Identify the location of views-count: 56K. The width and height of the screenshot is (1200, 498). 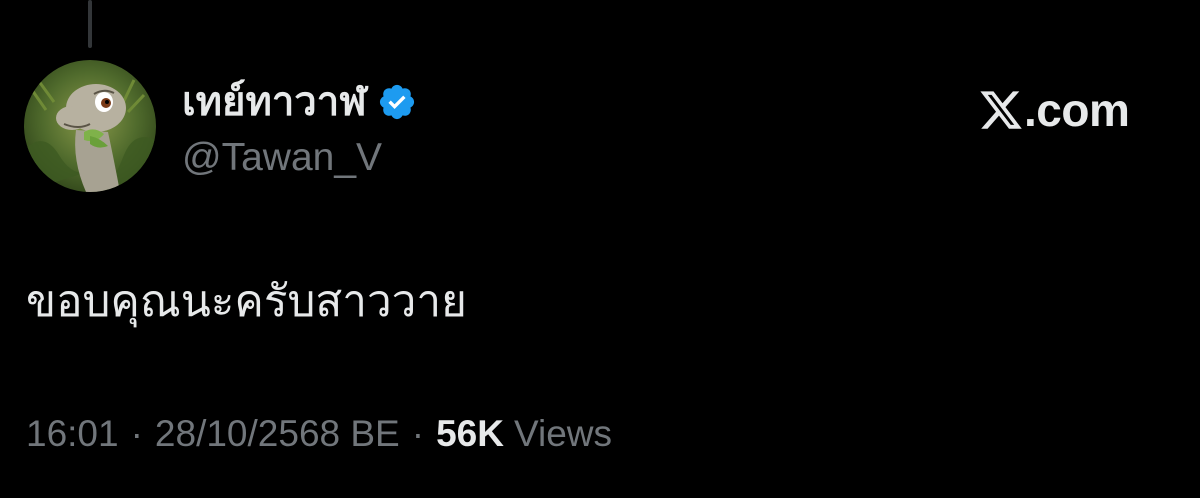
(470, 433).